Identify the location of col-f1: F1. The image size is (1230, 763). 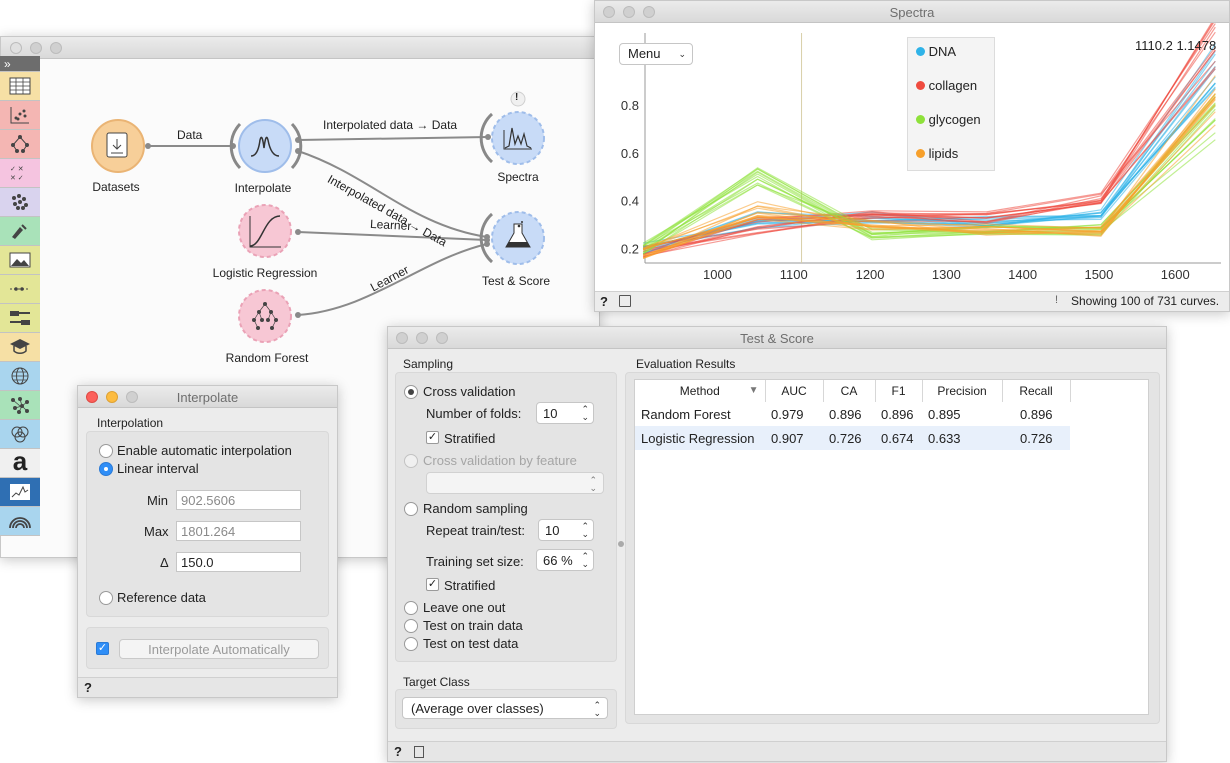
(899, 391).